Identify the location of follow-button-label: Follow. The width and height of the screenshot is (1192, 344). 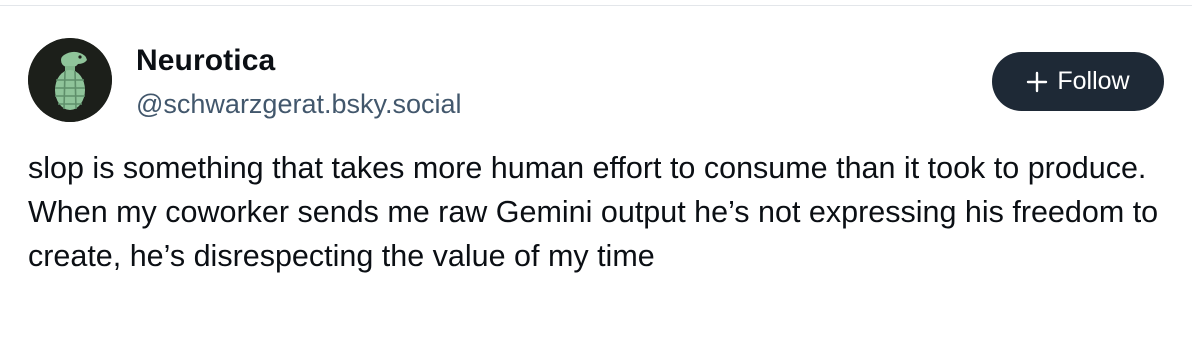
(1093, 81).